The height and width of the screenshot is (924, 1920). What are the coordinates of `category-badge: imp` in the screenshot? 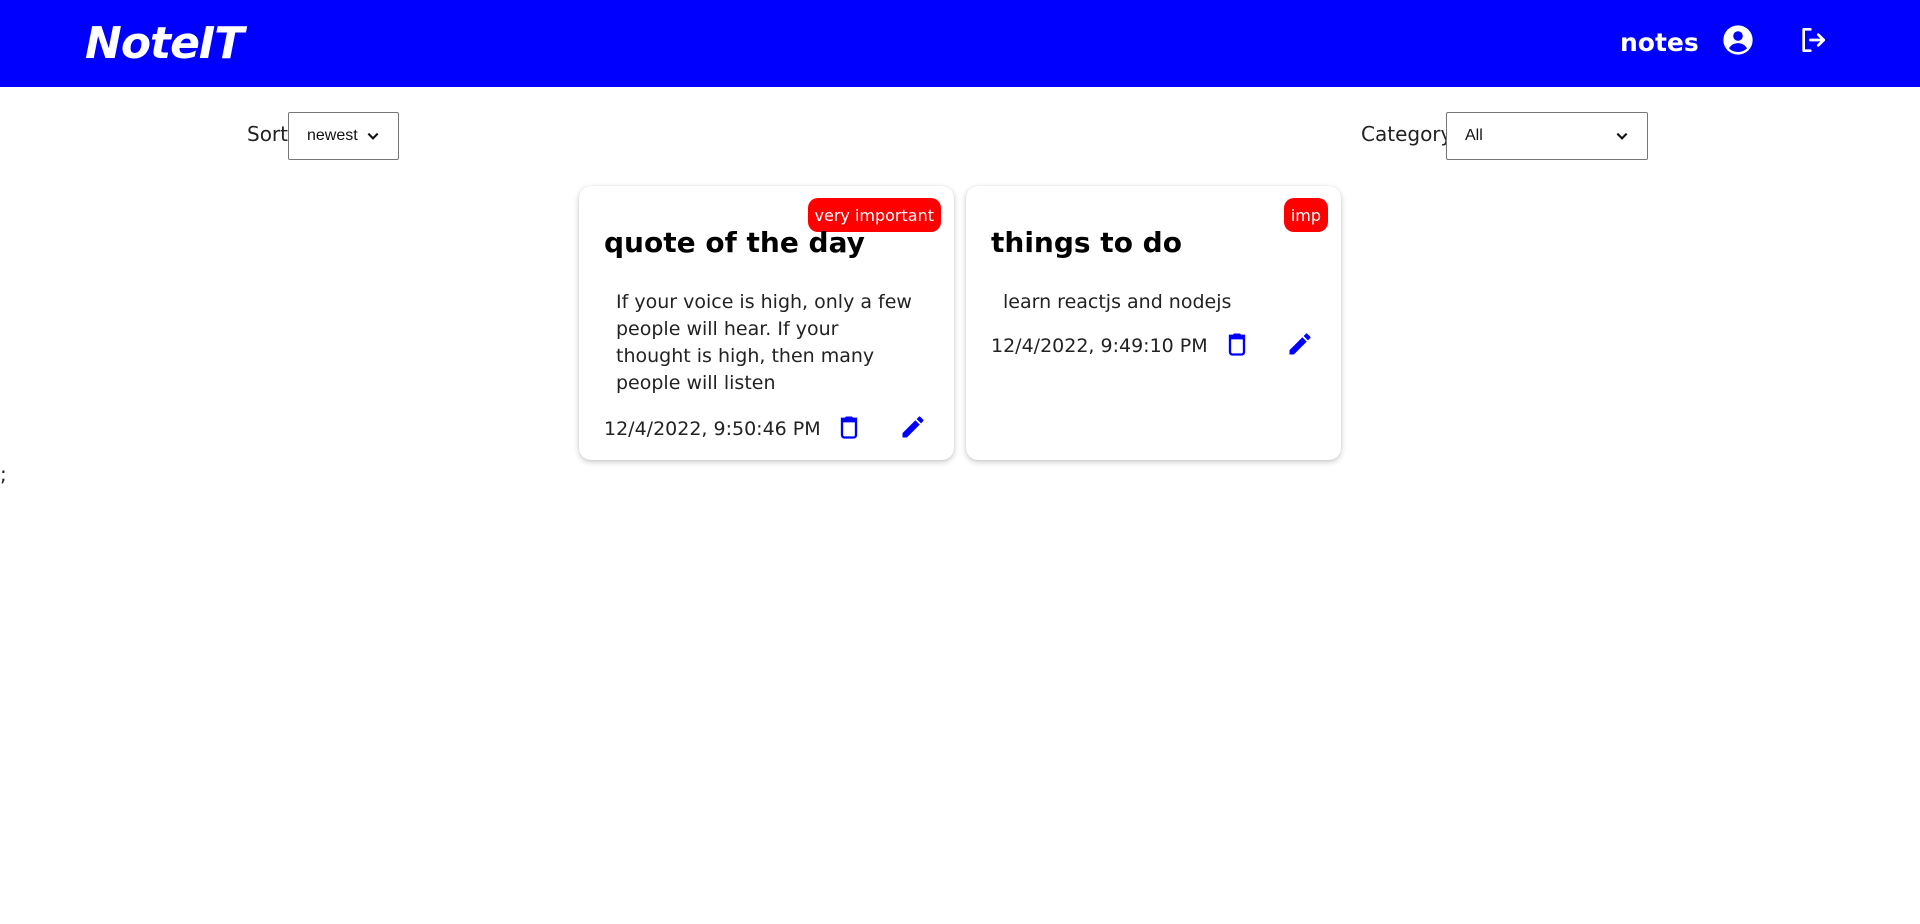 It's located at (1305, 215).